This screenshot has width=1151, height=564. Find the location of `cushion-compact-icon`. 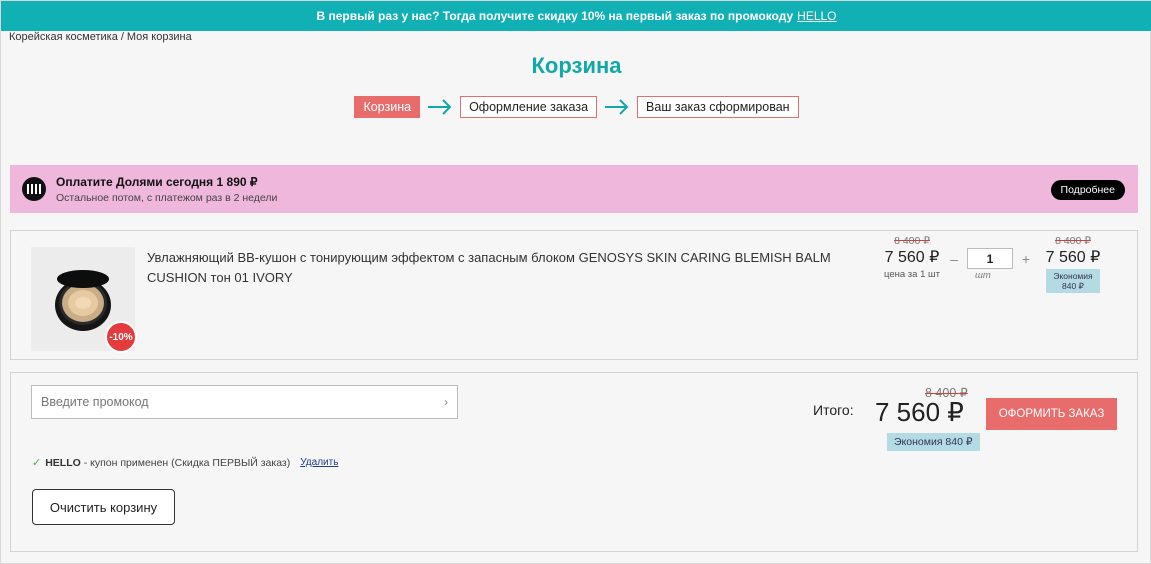

cushion-compact-icon is located at coordinates (83, 300).